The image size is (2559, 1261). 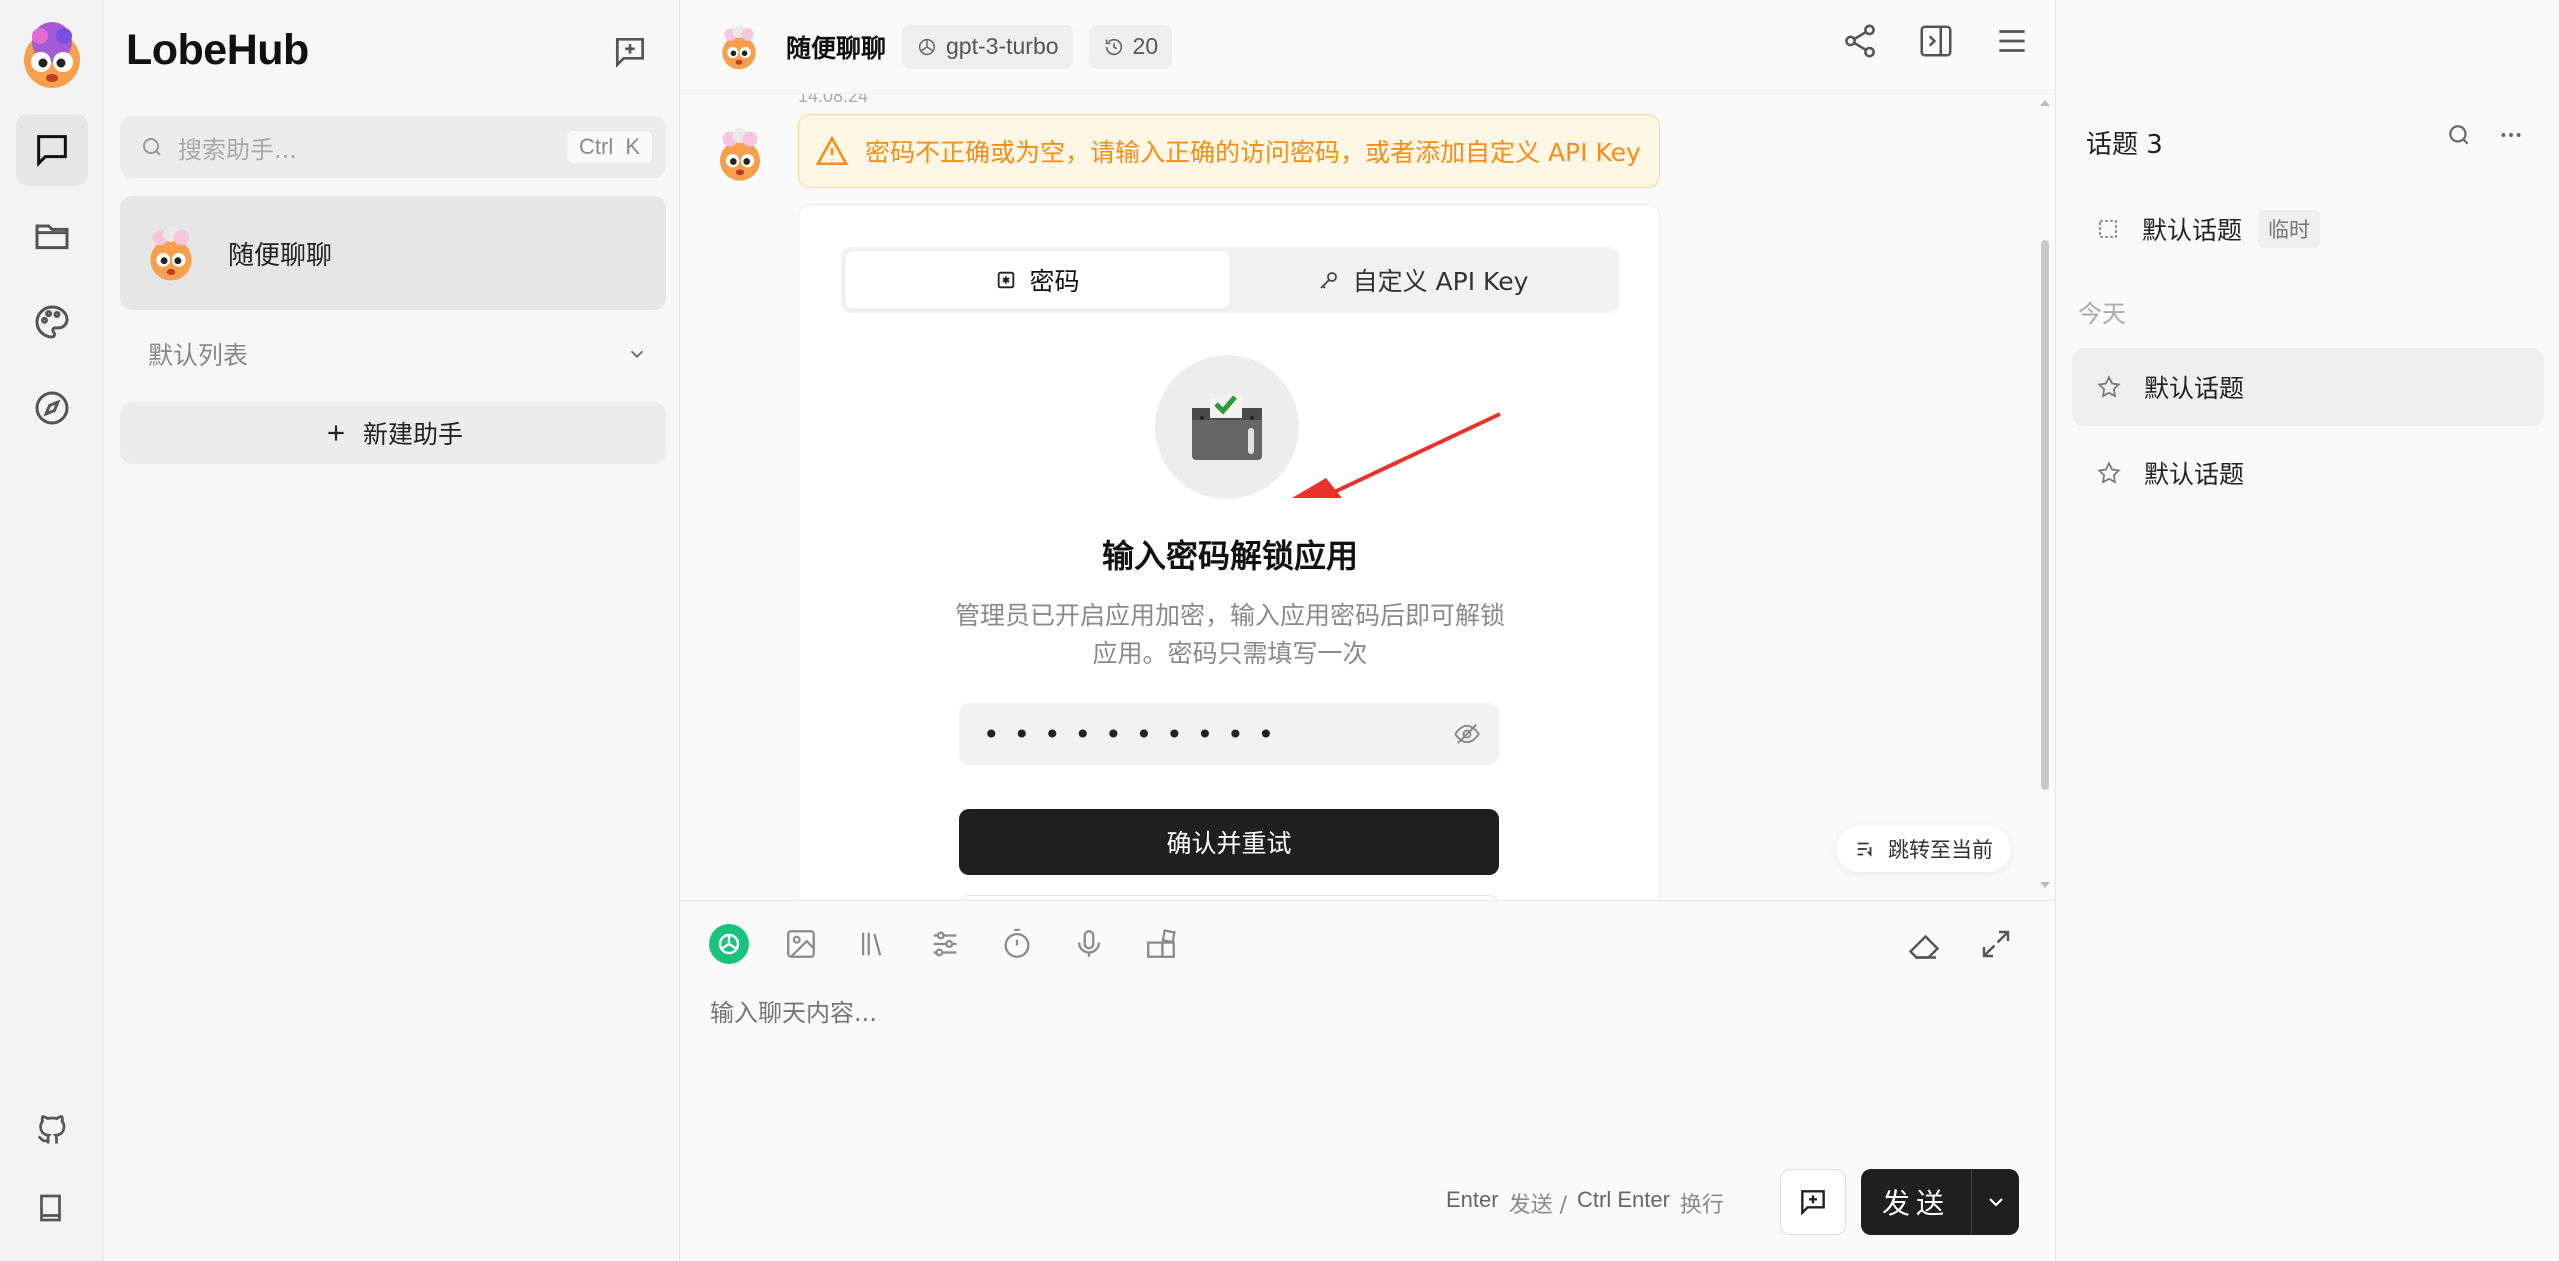 I want to click on search-input: 搜索助手... Ctrl K, so click(x=393, y=147).